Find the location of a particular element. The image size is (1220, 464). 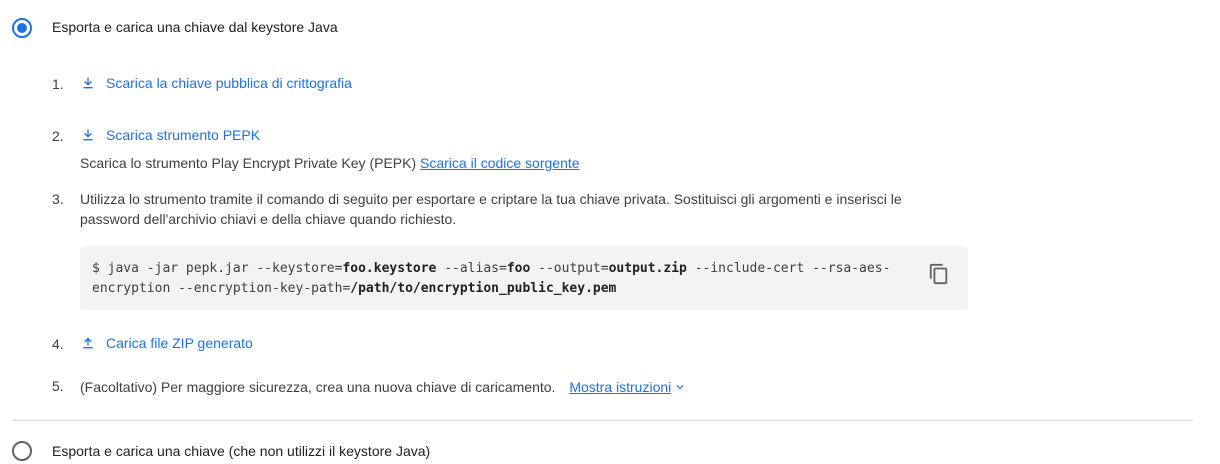

code-arg-alias: foo is located at coordinates (518, 268).